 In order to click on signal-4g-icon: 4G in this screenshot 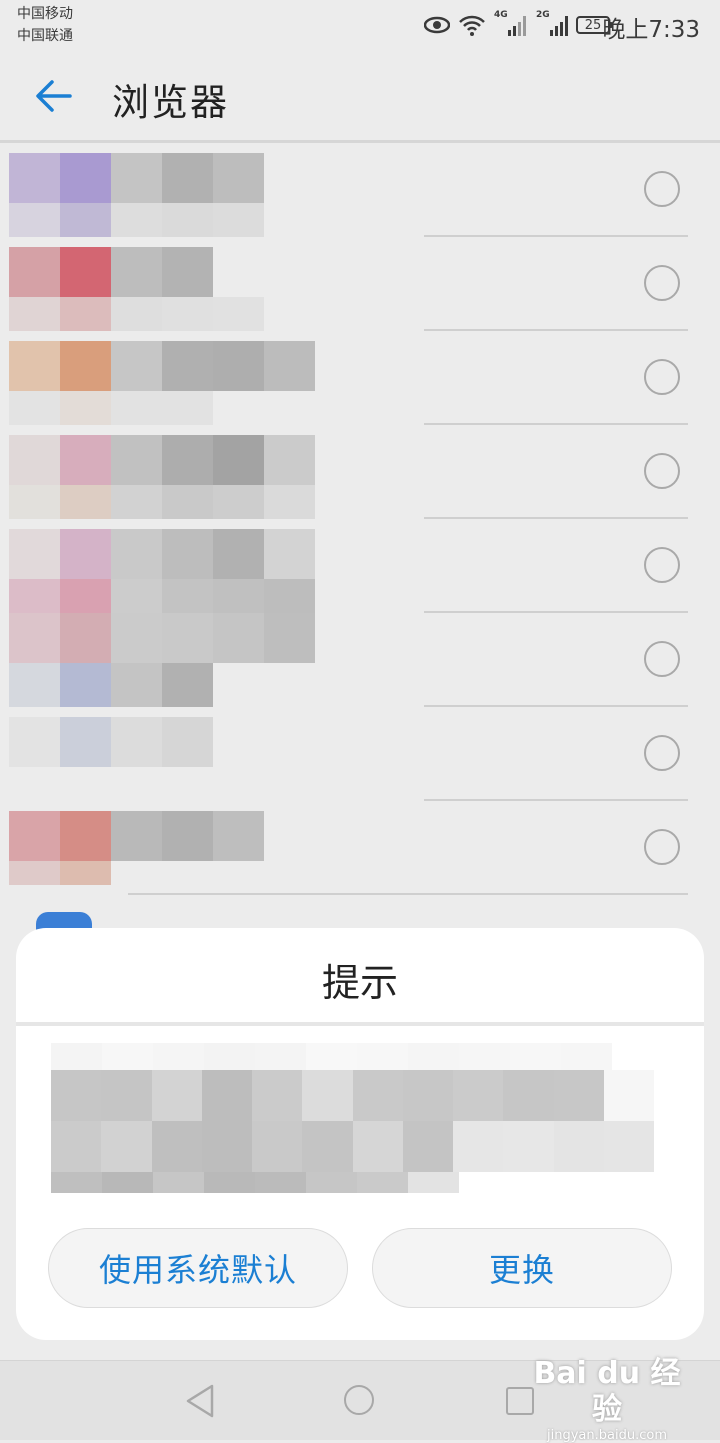, I will do `click(510, 23)`.